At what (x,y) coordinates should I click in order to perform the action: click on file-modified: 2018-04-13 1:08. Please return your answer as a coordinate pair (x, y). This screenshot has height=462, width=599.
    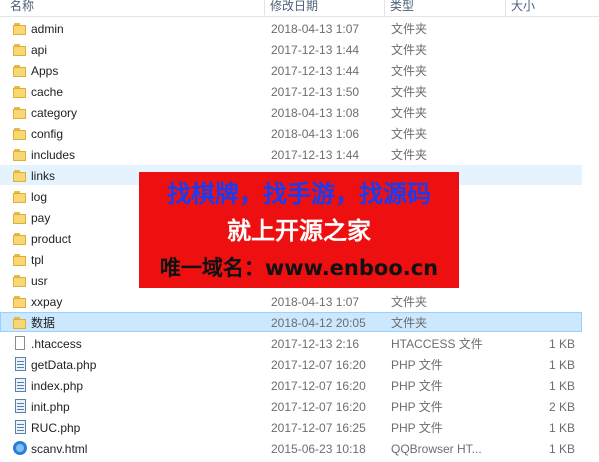
    Looking at the image, I should click on (315, 113).